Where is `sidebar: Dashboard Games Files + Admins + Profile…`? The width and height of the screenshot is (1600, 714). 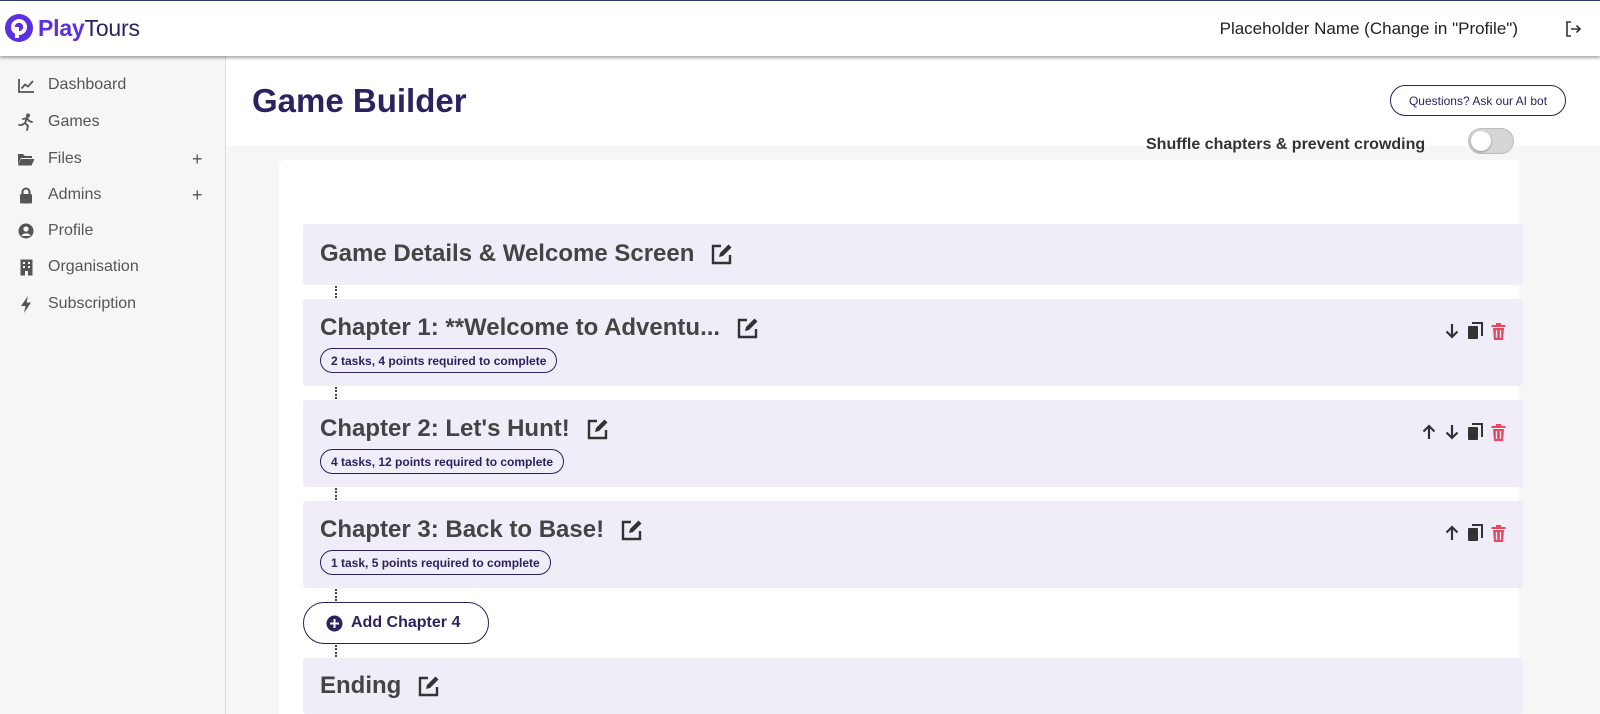 sidebar: Dashboard Games Files + Admins + Profile… is located at coordinates (113, 385).